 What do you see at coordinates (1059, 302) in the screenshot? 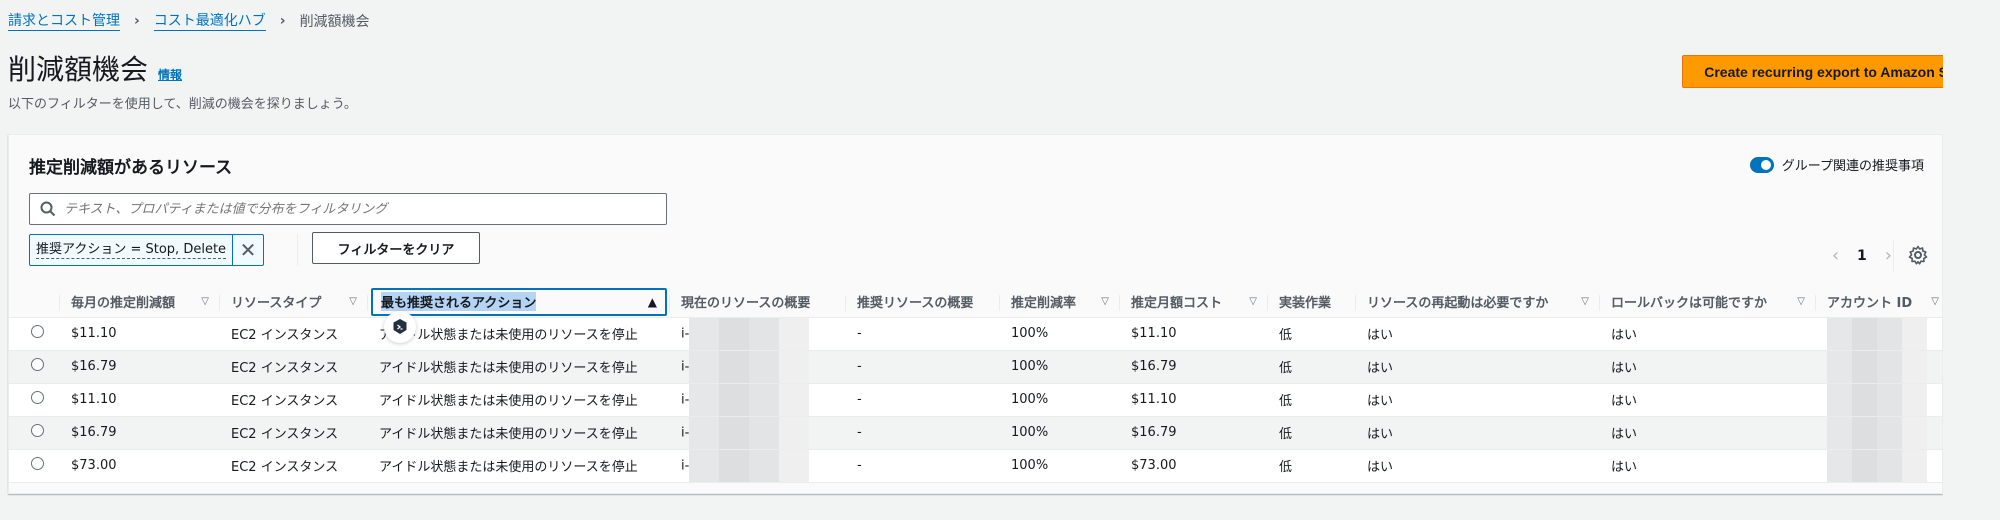
I see `column-header: 推定削減率 ▽` at bounding box center [1059, 302].